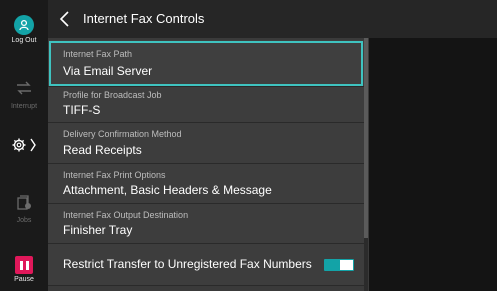  I want to click on logout-icon, so click(24, 25).